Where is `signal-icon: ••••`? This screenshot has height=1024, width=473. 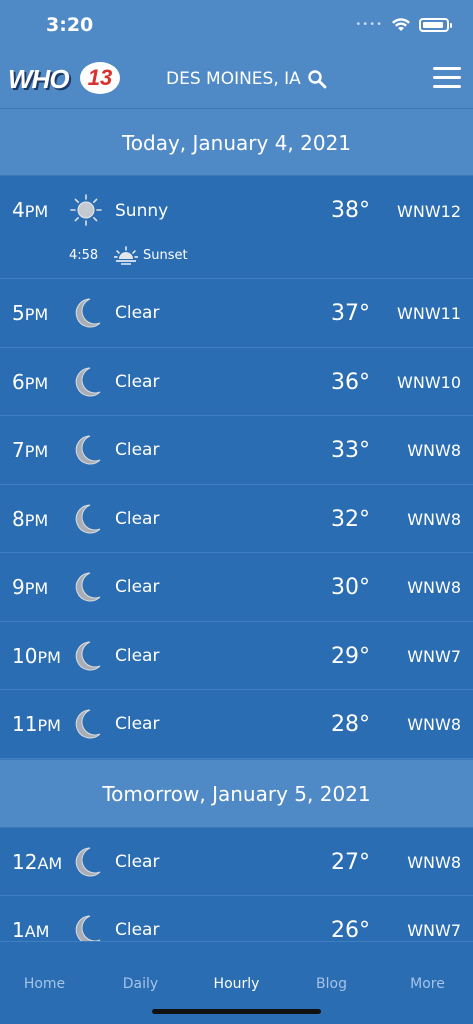
signal-icon: •••• is located at coordinates (369, 24).